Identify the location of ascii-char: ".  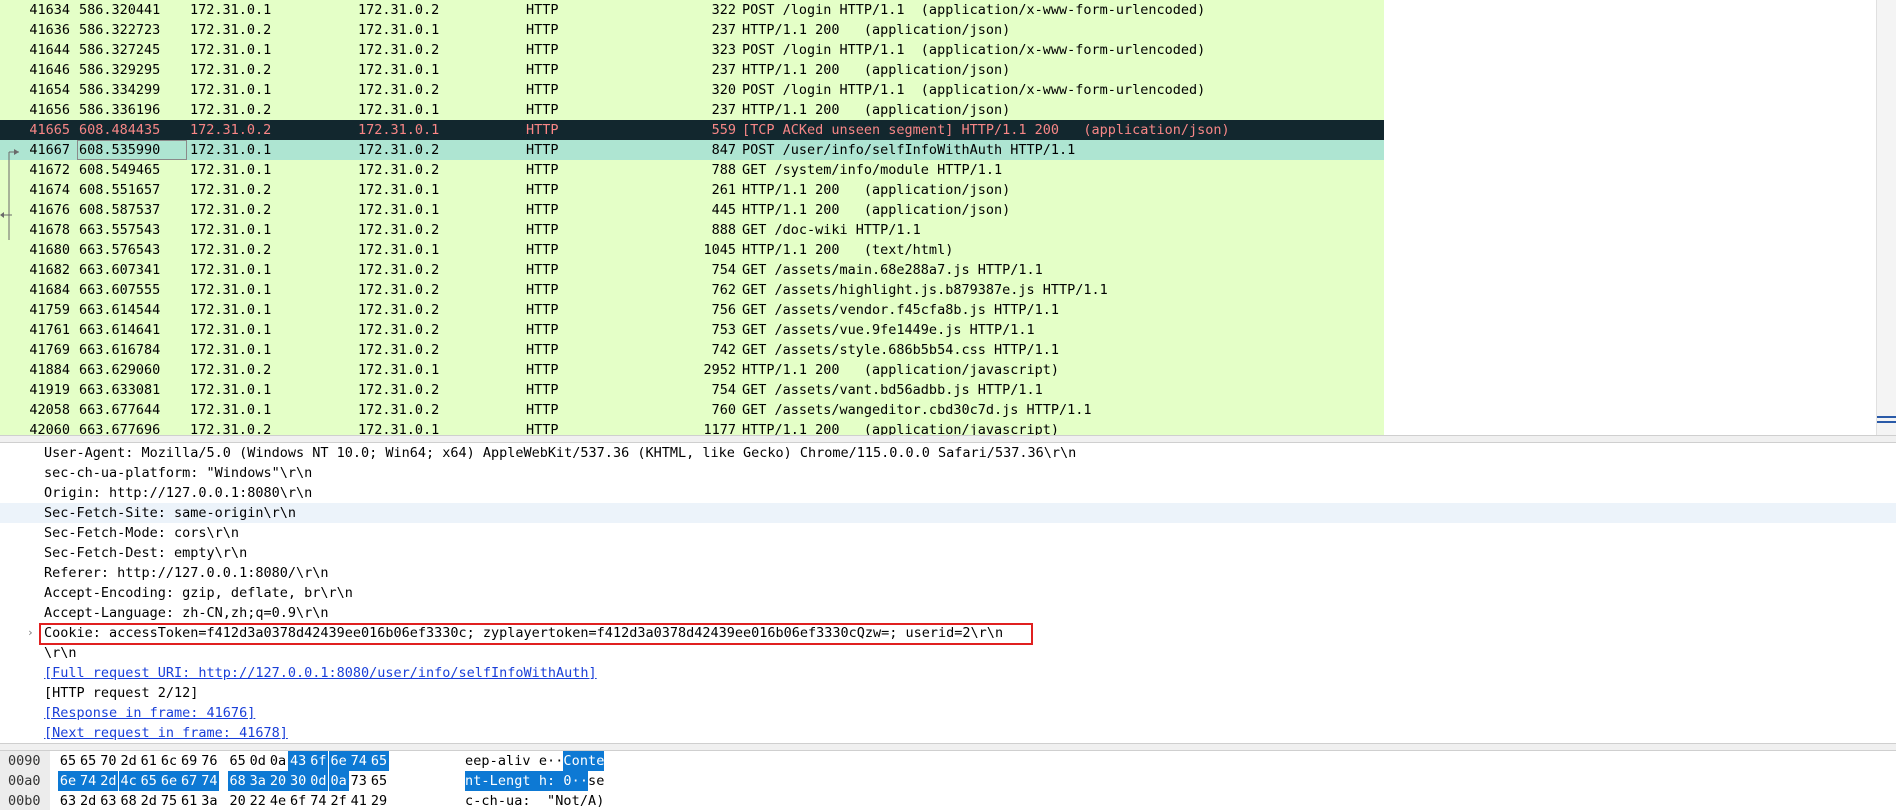
(551, 800).